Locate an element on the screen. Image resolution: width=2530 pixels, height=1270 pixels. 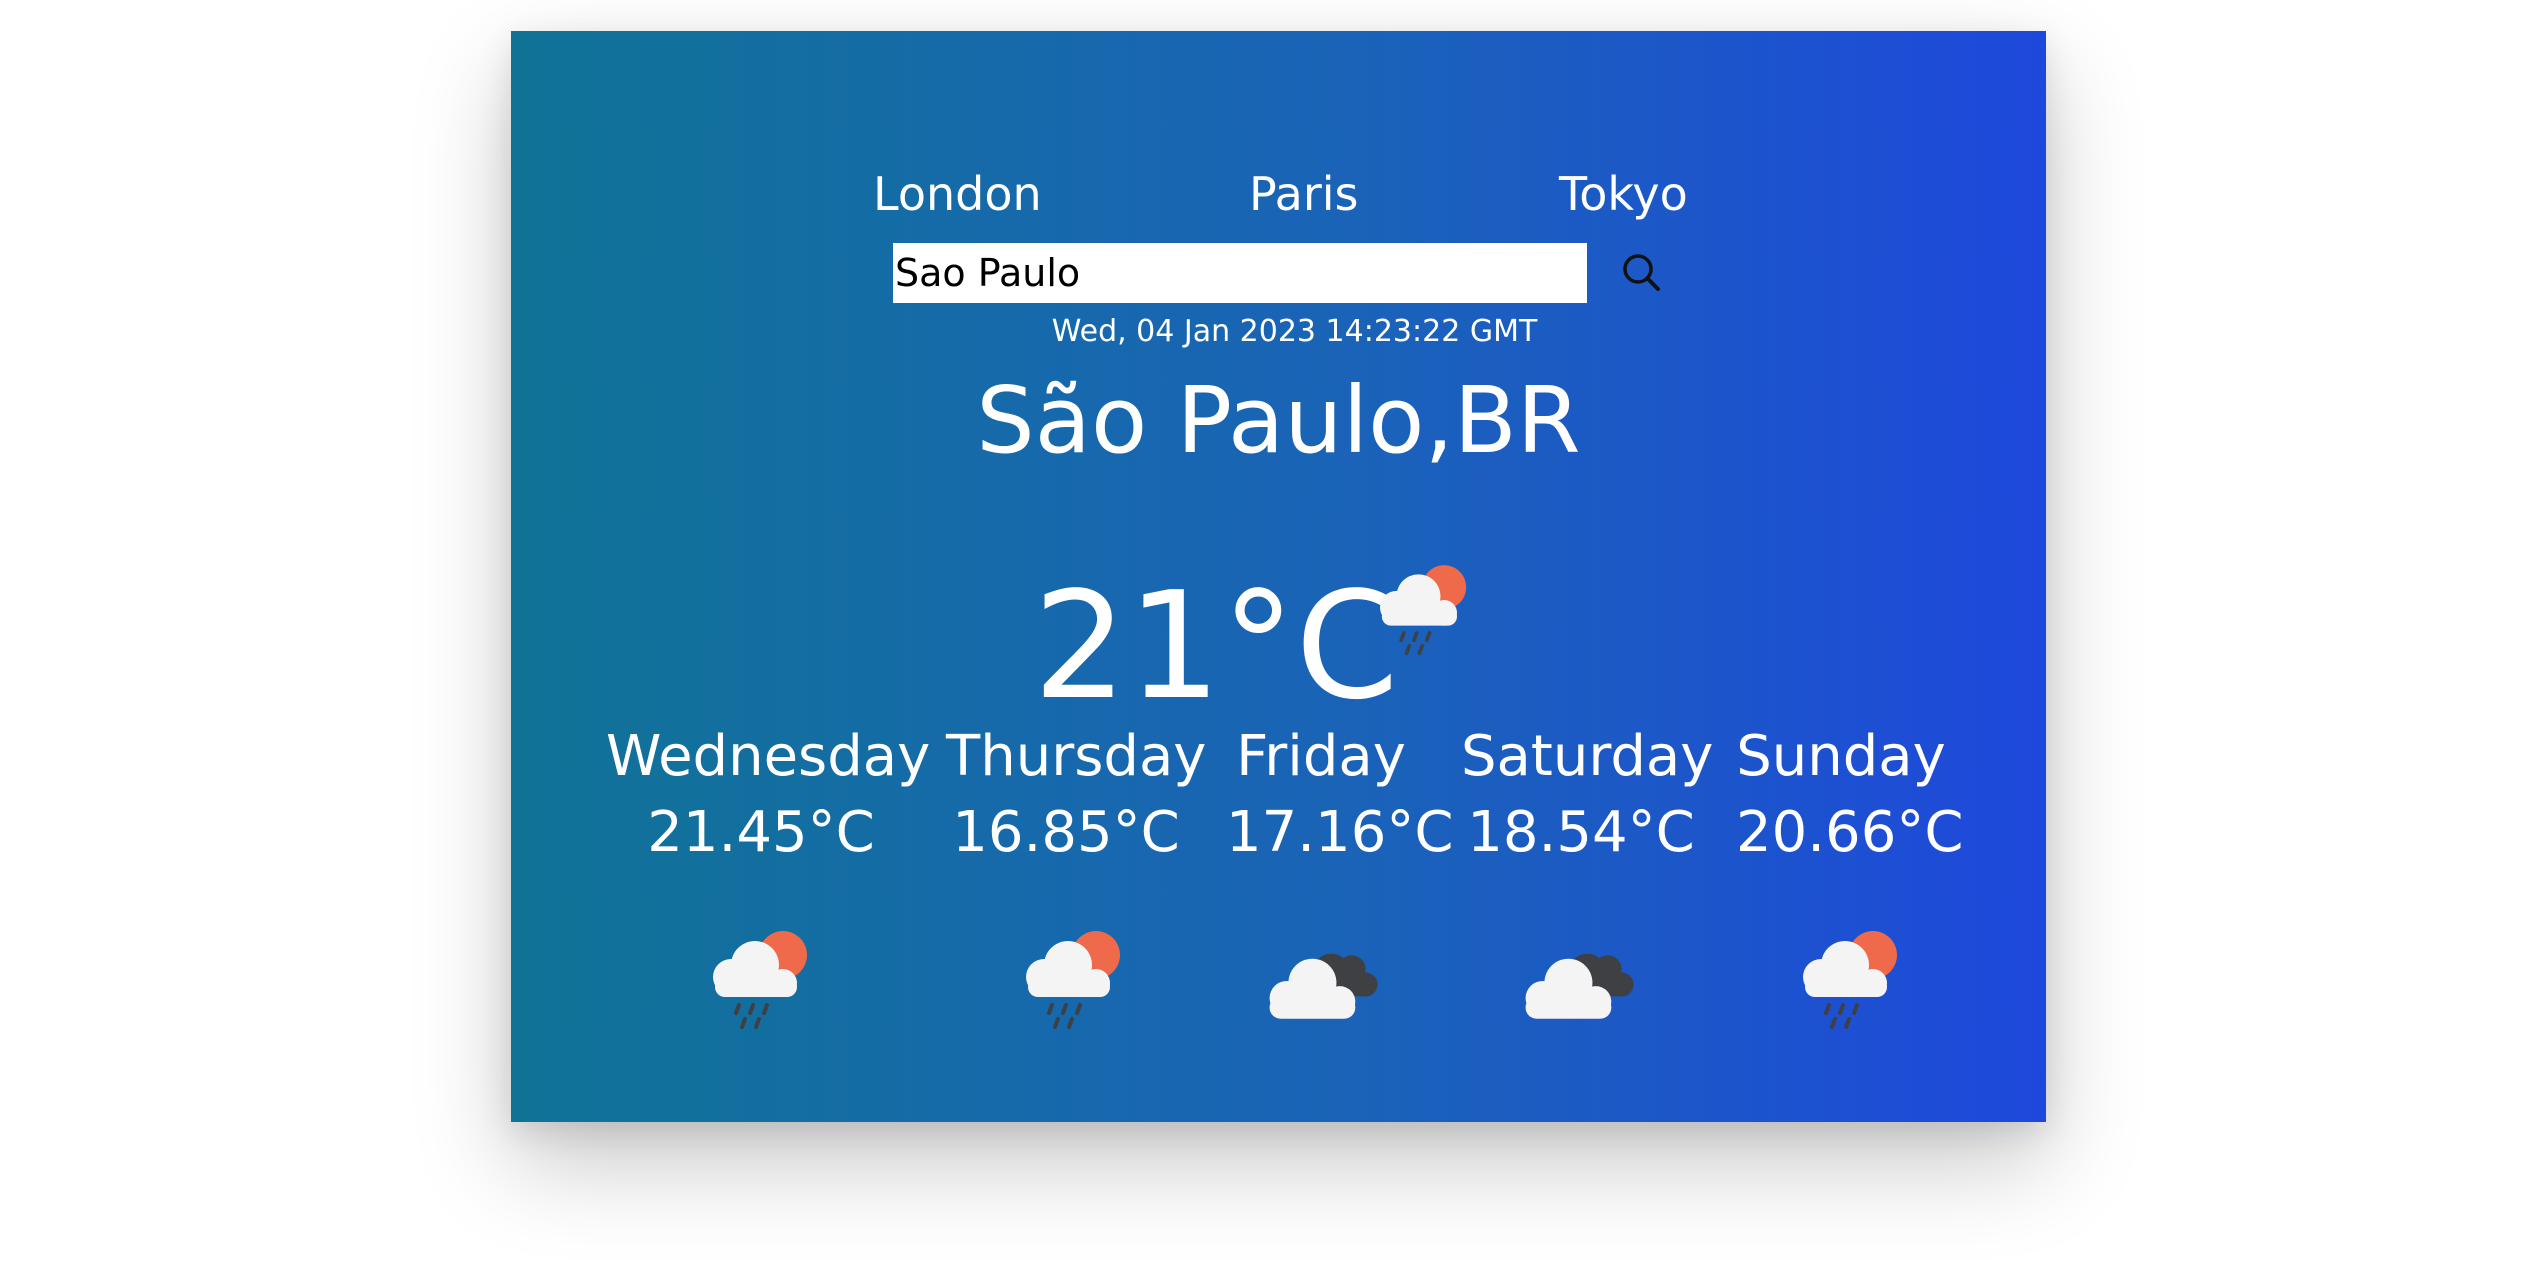
current-temperature: 21°C is located at coordinates (1216, 646).